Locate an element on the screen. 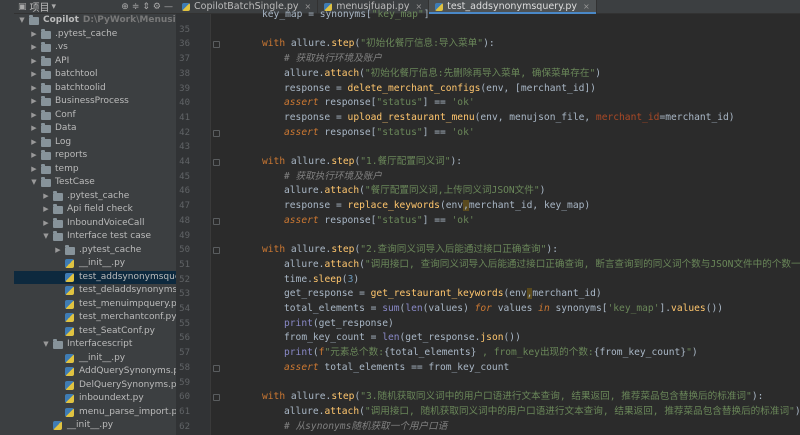 The height and width of the screenshot is (435, 800). tree-folder-item: ▼ Interfacescript is located at coordinates (95, 345).